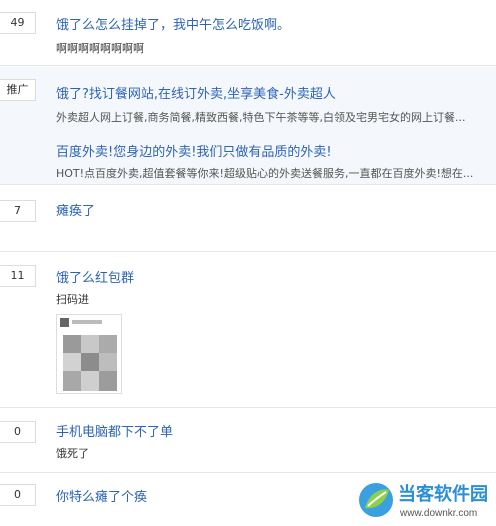 The image size is (496, 526). I want to click on post-title: 手机电脑都下不了单, so click(114, 430).